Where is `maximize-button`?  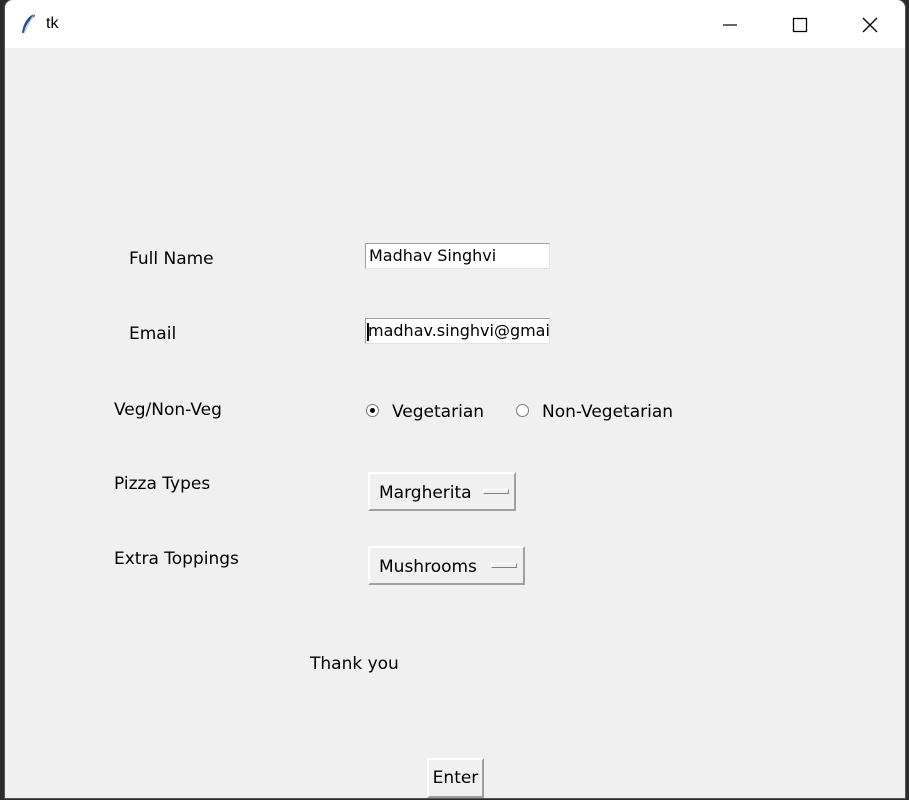
maximize-button is located at coordinates (800, 24).